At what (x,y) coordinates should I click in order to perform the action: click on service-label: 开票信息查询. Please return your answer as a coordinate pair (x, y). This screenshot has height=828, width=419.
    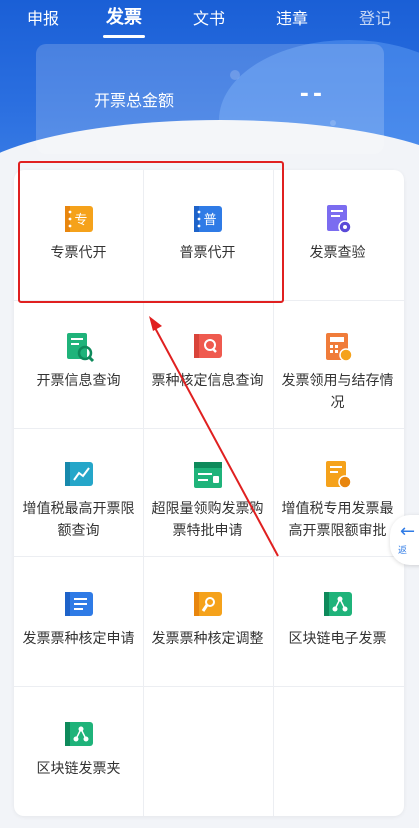
    Looking at the image, I should click on (78, 381).